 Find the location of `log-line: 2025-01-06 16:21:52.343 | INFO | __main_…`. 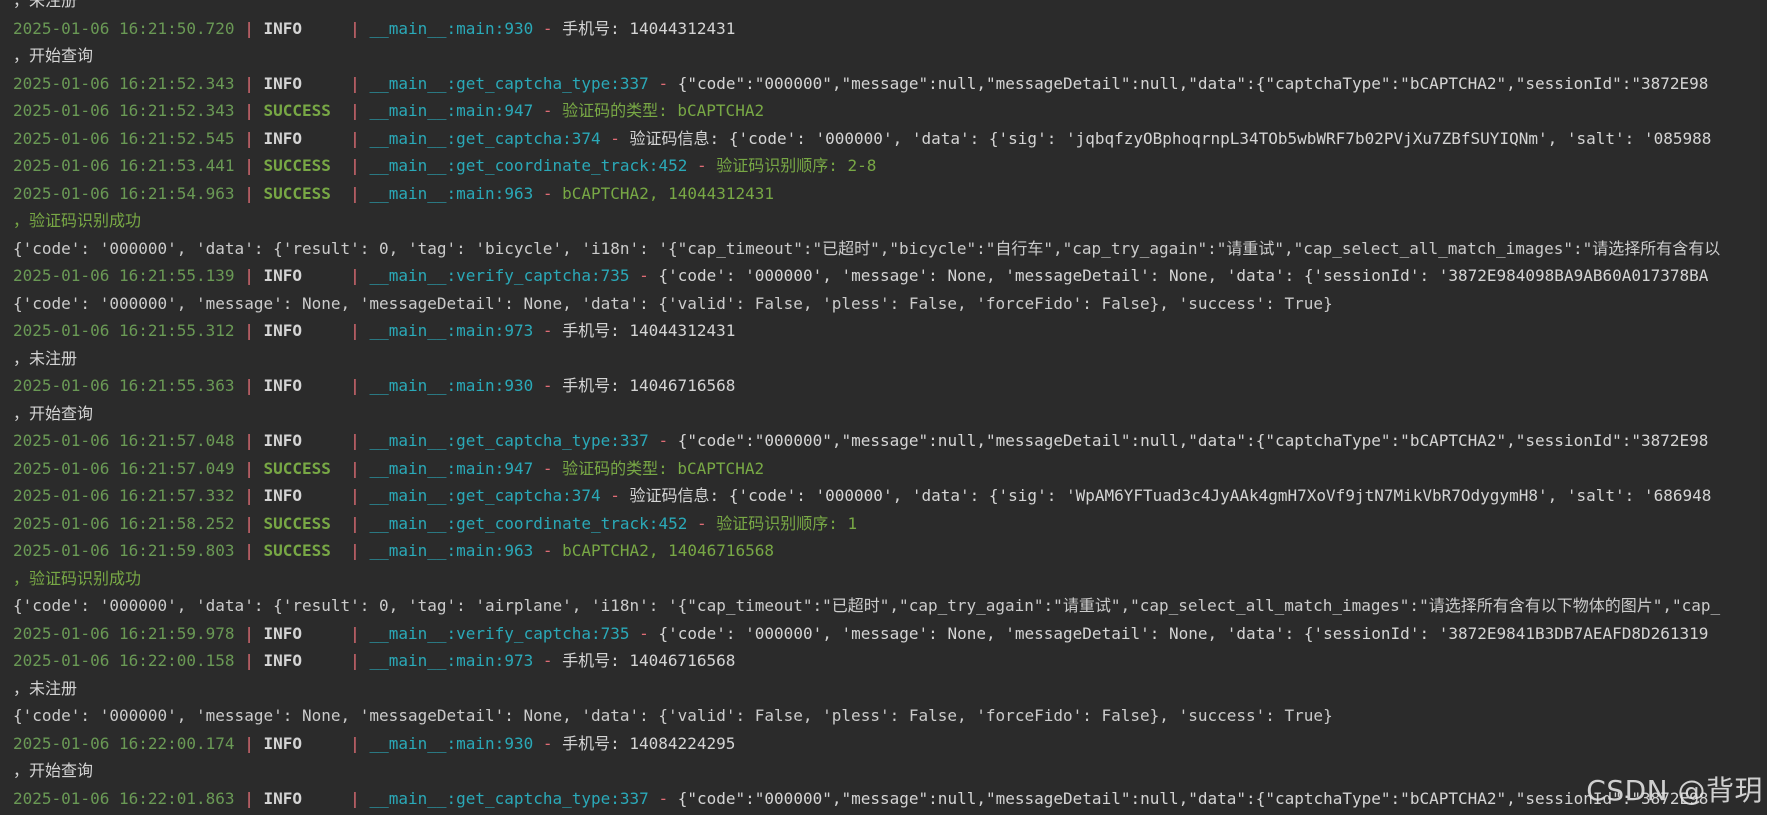

log-line: 2025-01-06 16:21:52.343 | INFO | __main_… is located at coordinates (890, 84).